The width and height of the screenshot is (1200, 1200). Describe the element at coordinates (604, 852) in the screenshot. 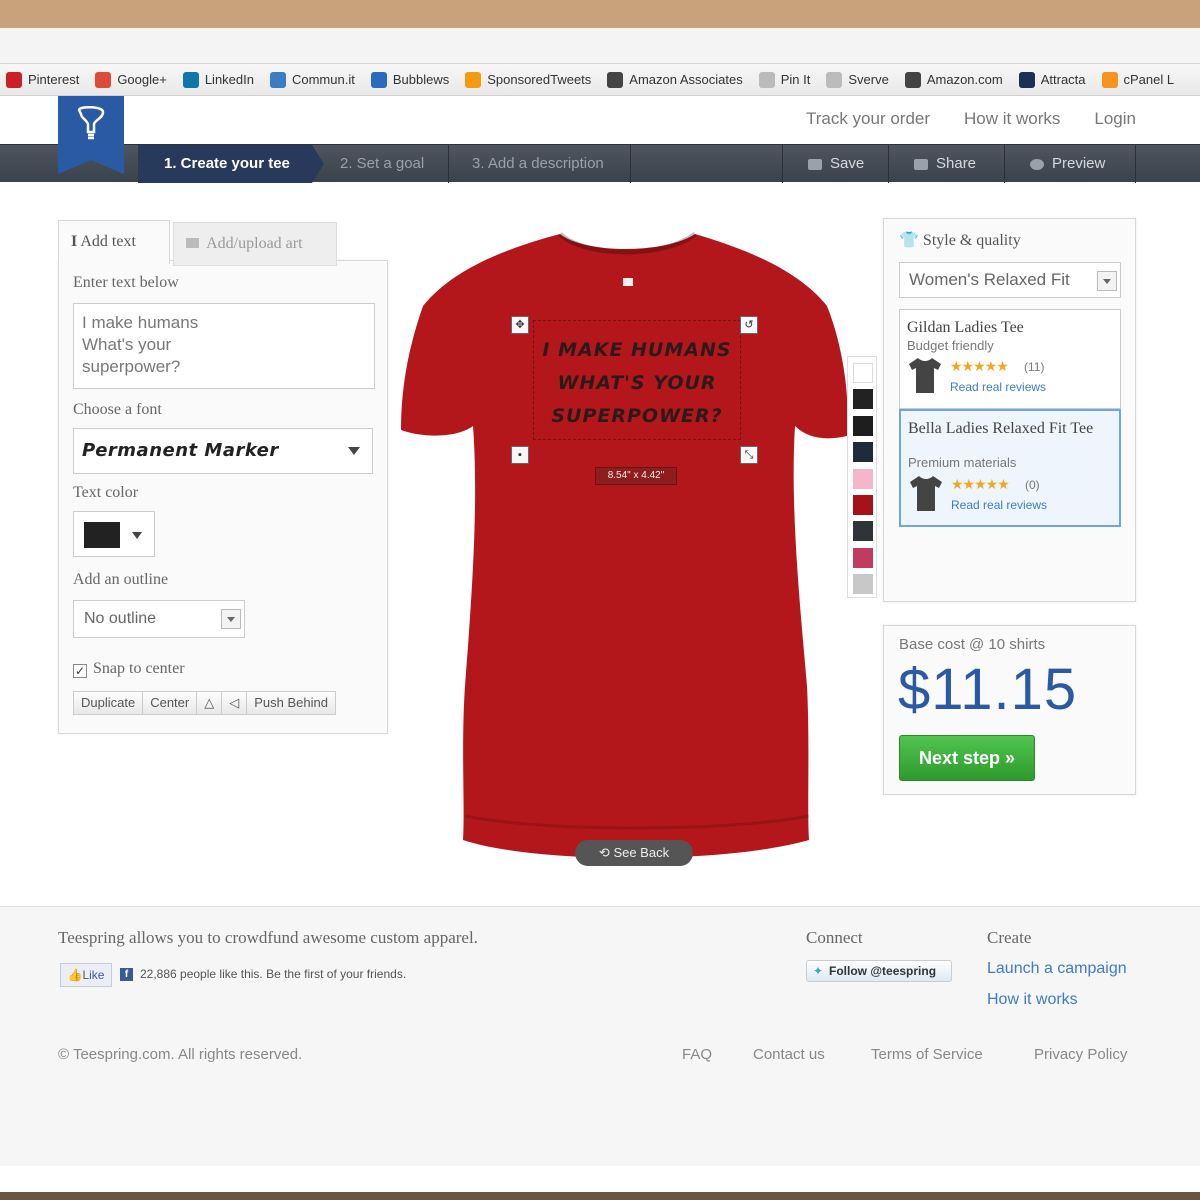

I see `rotate-icon: ⟲` at that location.